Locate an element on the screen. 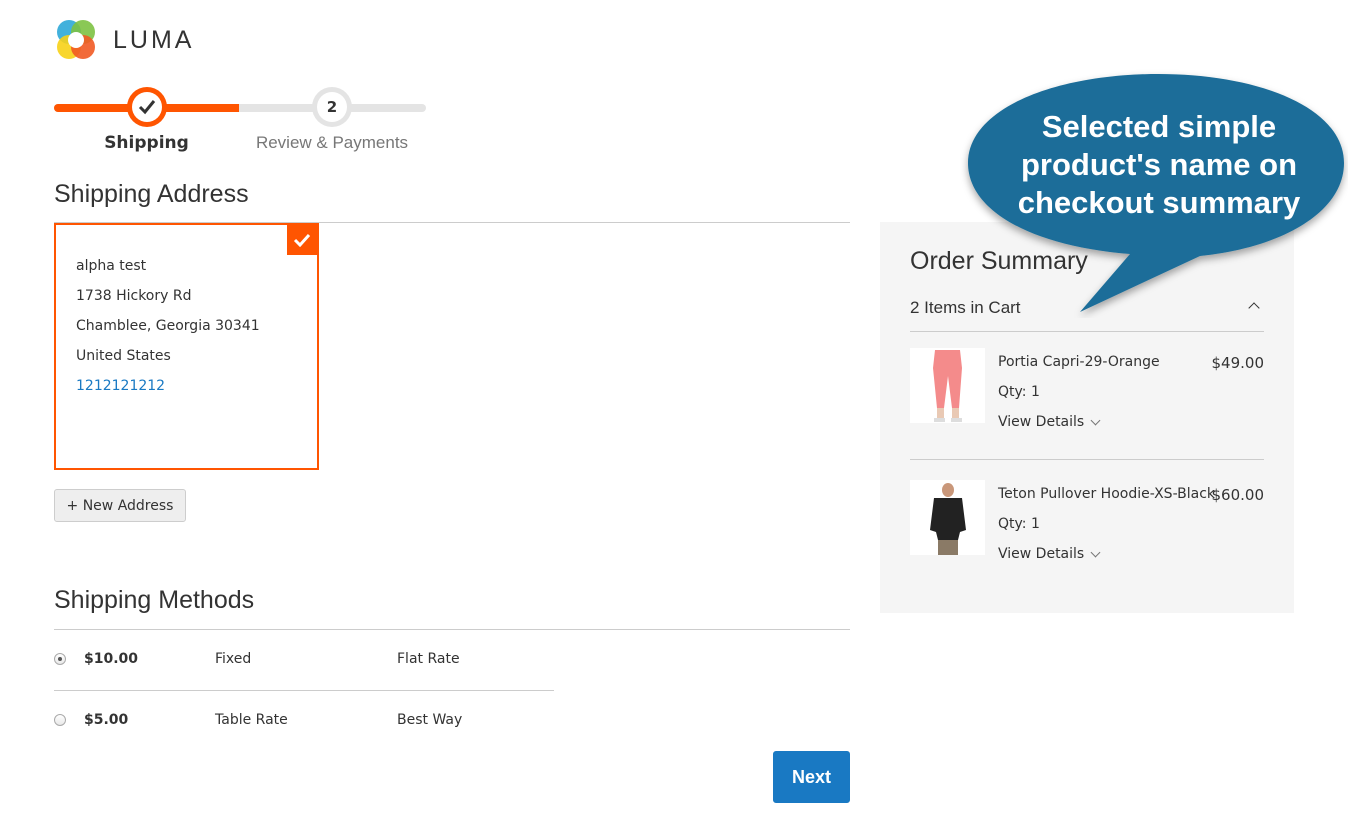  method-name: Table Rate is located at coordinates (251, 720).